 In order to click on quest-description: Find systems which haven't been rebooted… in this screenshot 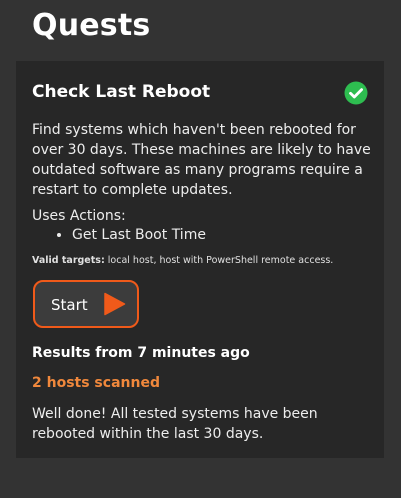, I will do `click(201, 160)`.